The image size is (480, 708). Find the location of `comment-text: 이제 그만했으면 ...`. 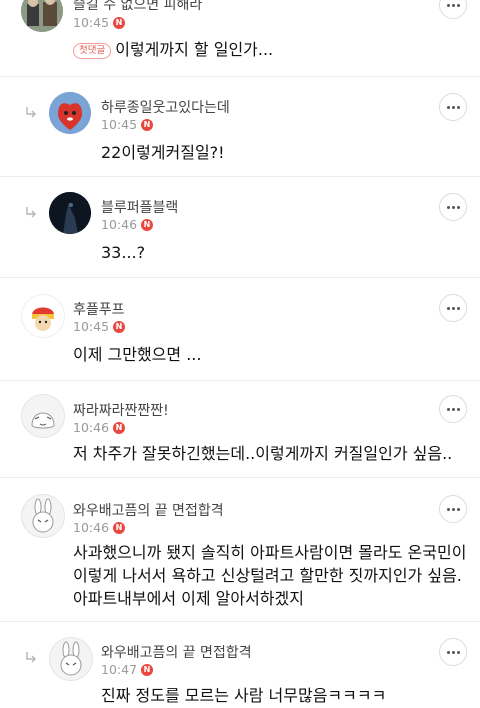

comment-text: 이제 그만했으면 ... is located at coordinates (137, 354).